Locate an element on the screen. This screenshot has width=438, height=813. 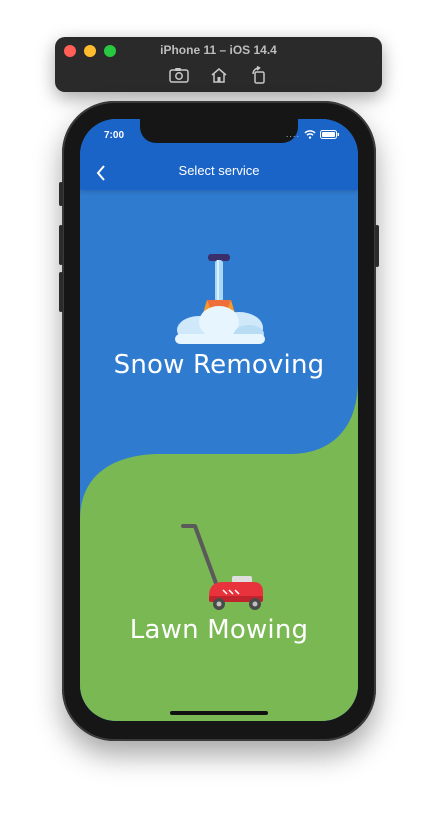
rotate-icon is located at coordinates (258, 75).